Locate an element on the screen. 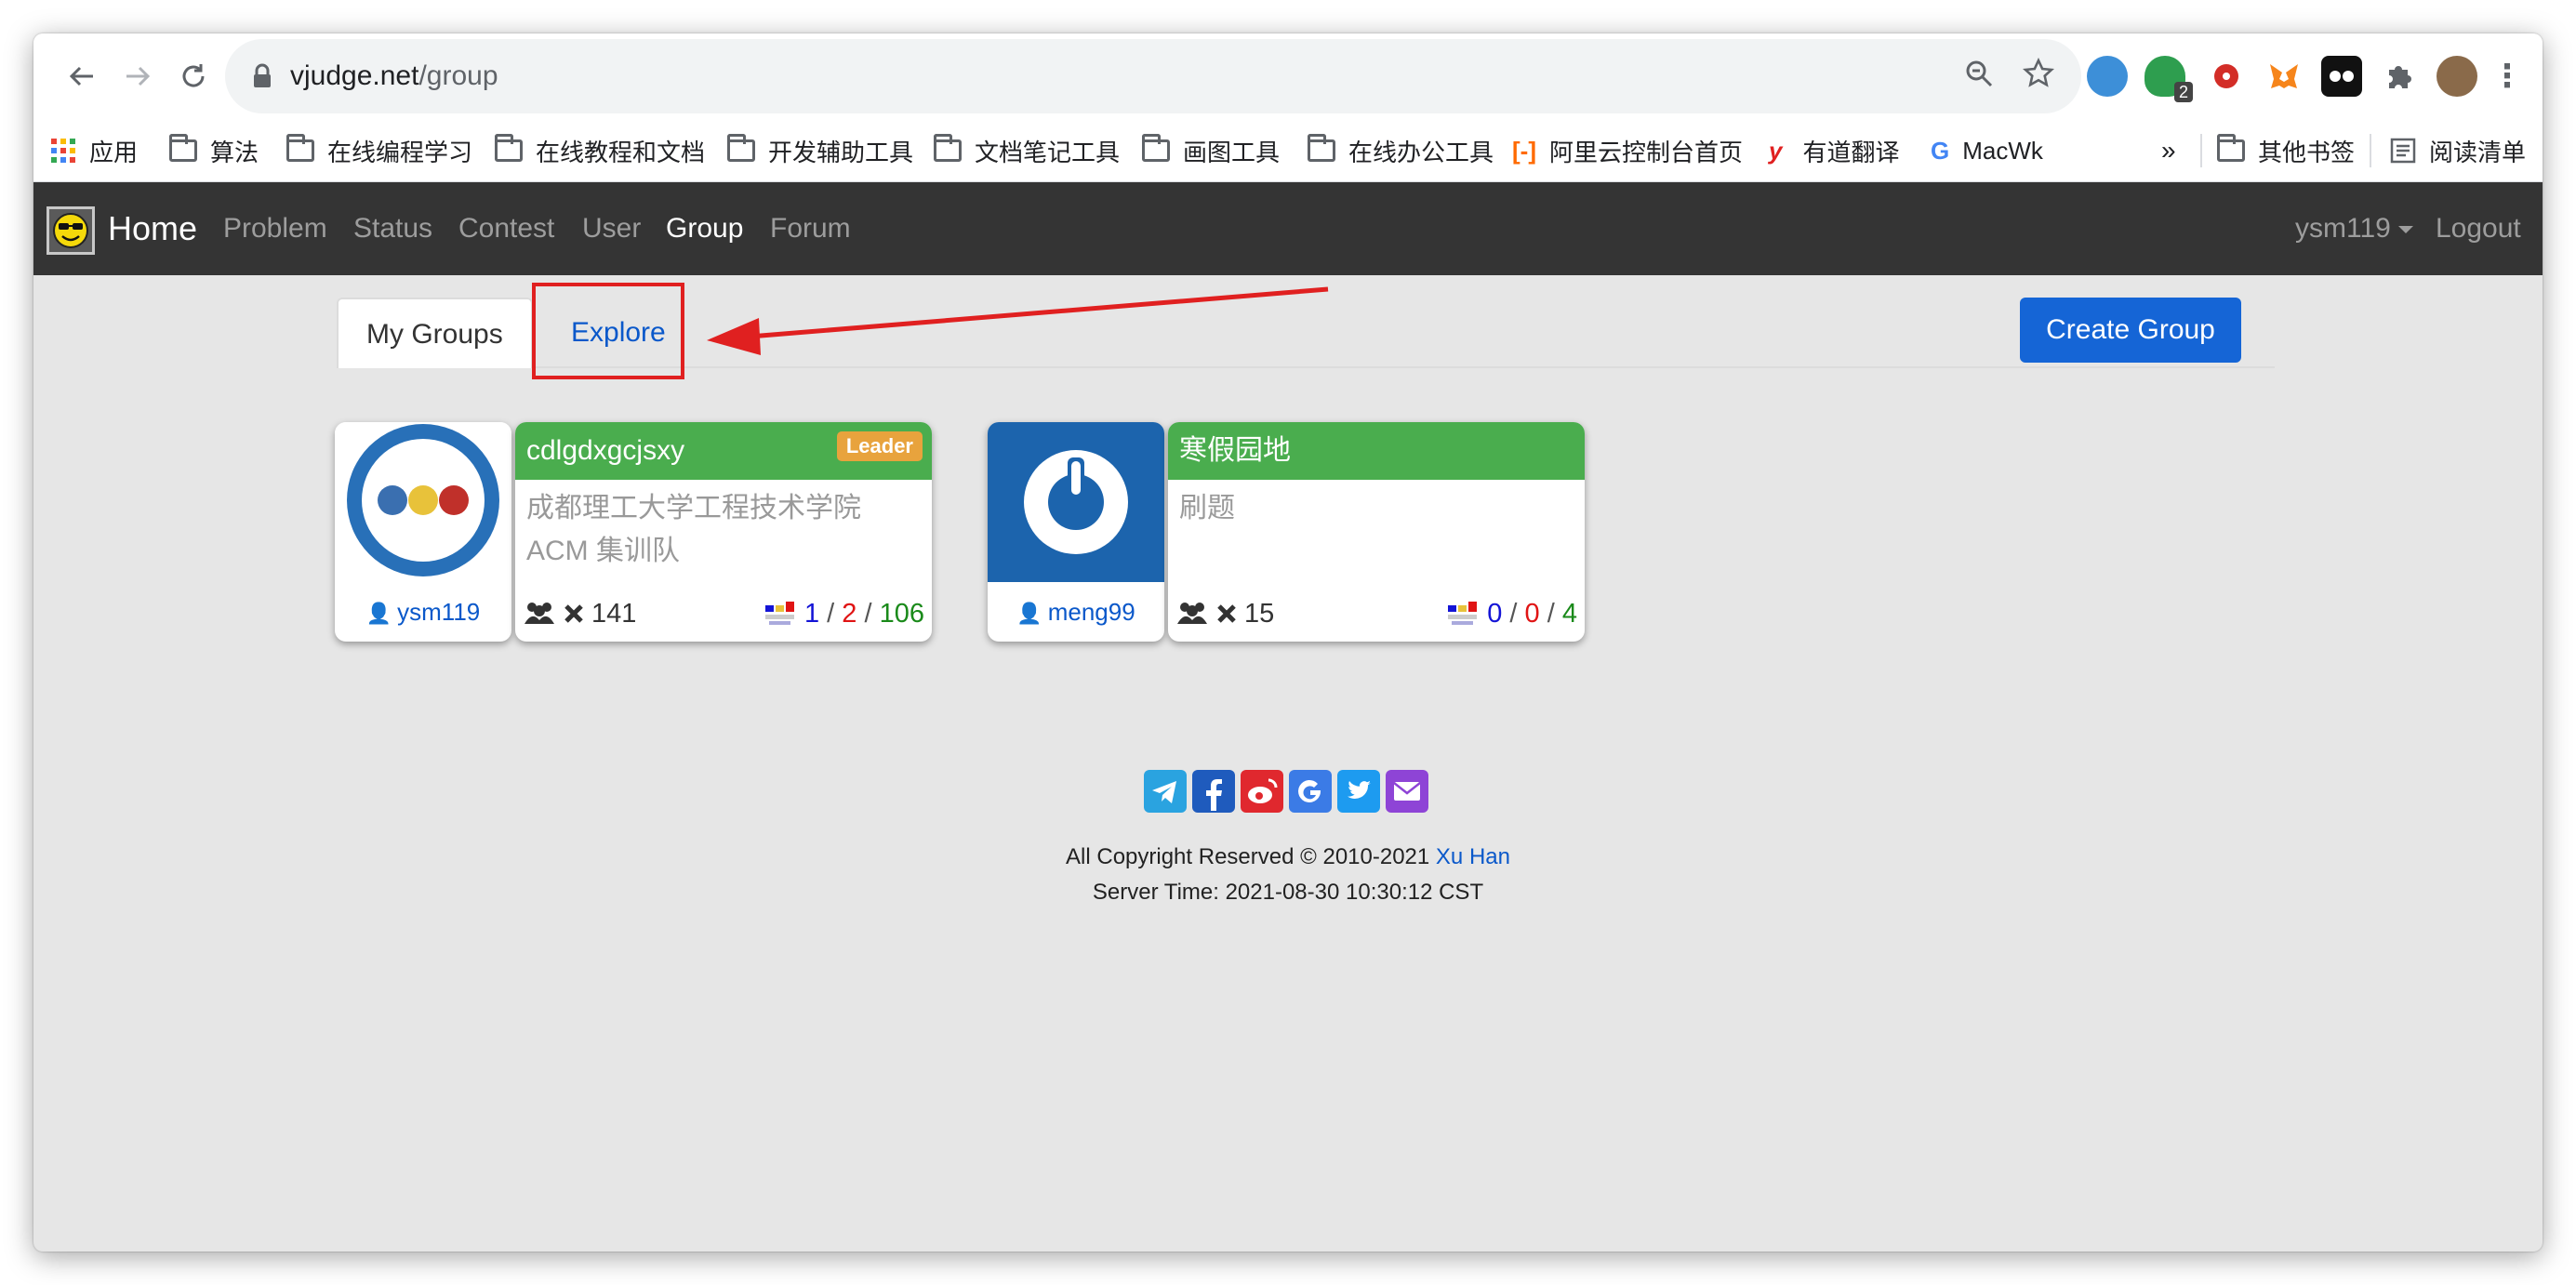 This screenshot has height=1285, width=2576. nav-problem: Problem is located at coordinates (275, 228).